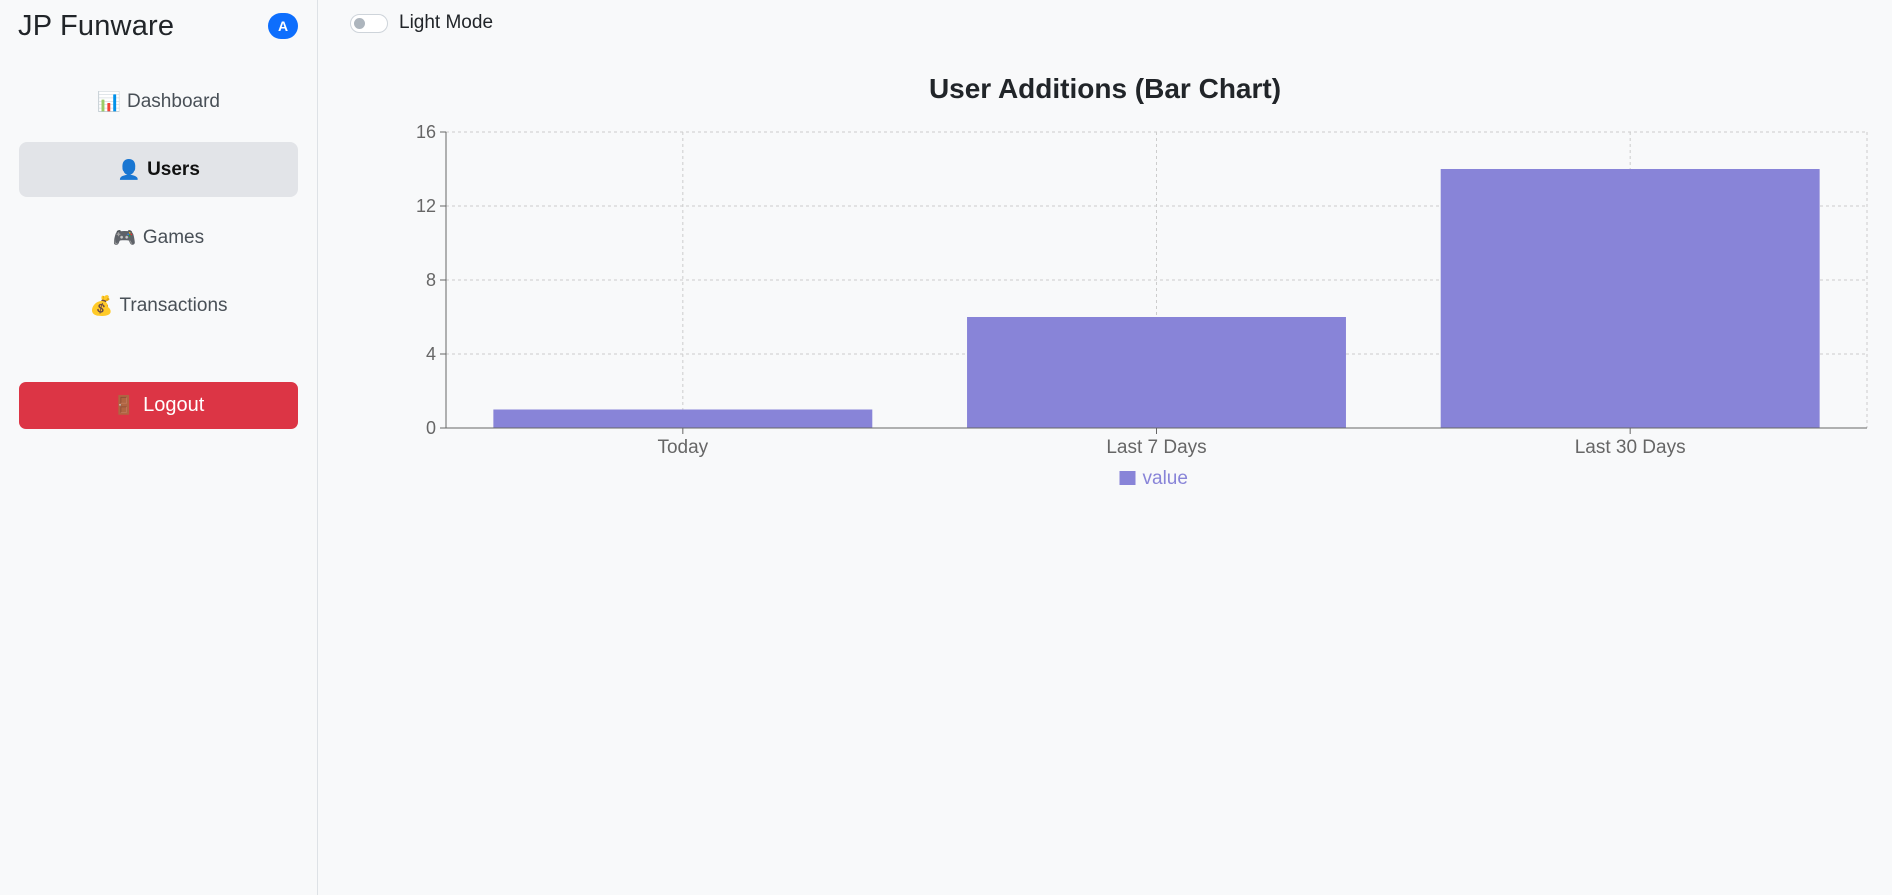 The image size is (1892, 895). I want to click on sidebar-item-label: Dashboard, so click(173, 101).